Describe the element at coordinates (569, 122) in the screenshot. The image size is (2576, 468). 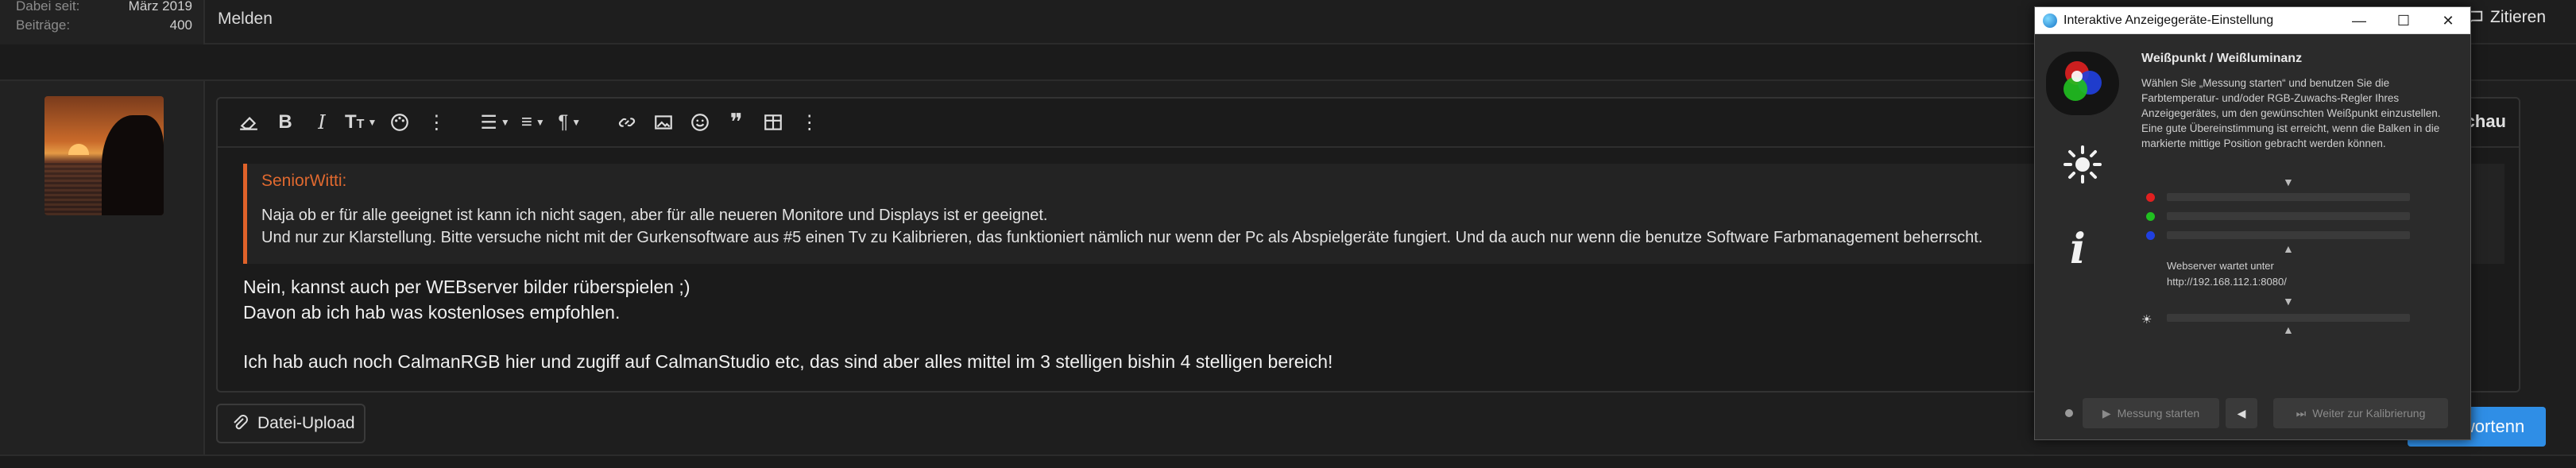
I see `paragraph-button: ¶ ▼` at that location.